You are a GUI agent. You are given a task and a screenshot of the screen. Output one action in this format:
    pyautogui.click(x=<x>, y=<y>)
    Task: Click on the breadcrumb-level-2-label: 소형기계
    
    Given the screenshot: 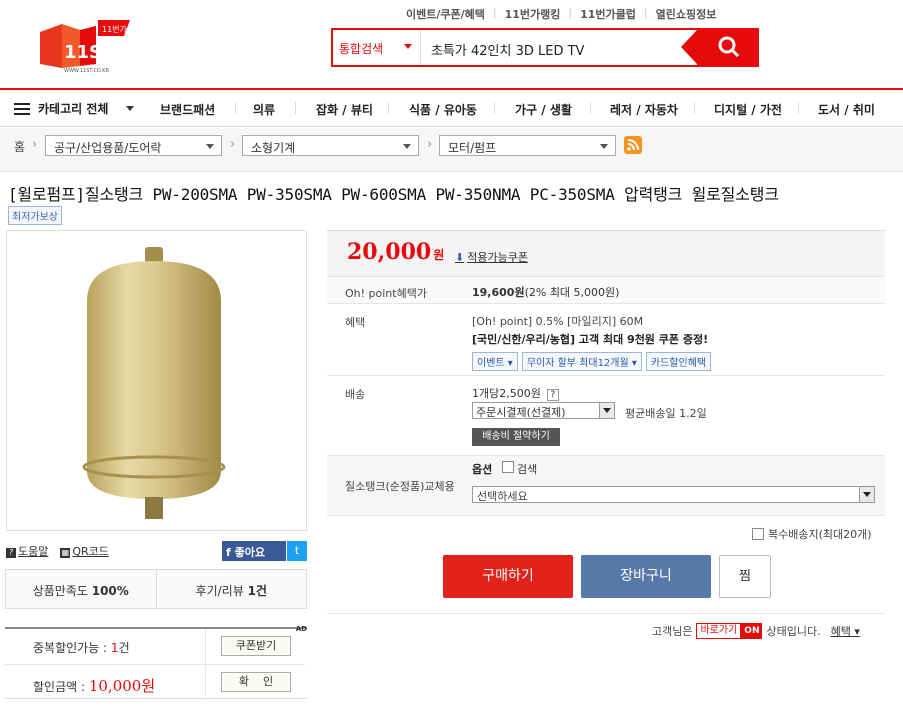 What is the action you would take?
    pyautogui.click(x=273, y=148)
    